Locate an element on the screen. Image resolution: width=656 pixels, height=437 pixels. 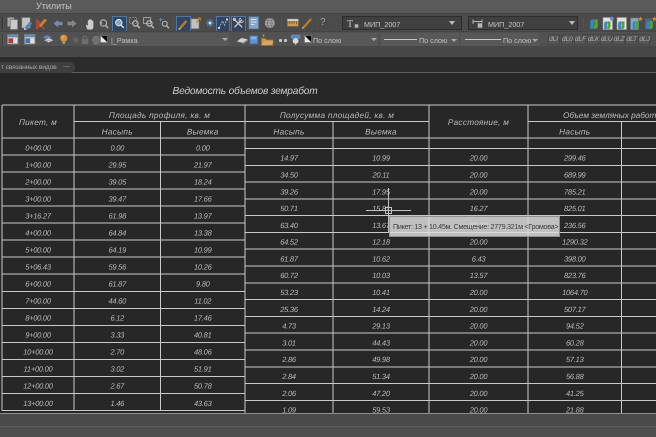
svg-text: 39.26 is located at coordinates (289, 191).